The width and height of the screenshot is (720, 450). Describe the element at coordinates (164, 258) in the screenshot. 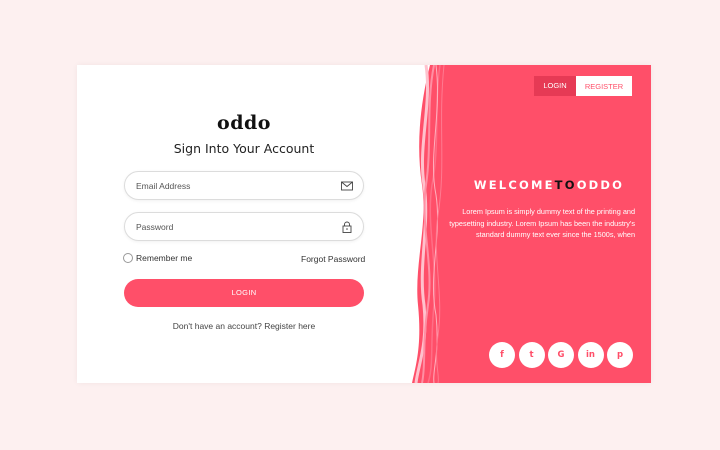

I see `remember-me-label: Remember me` at that location.